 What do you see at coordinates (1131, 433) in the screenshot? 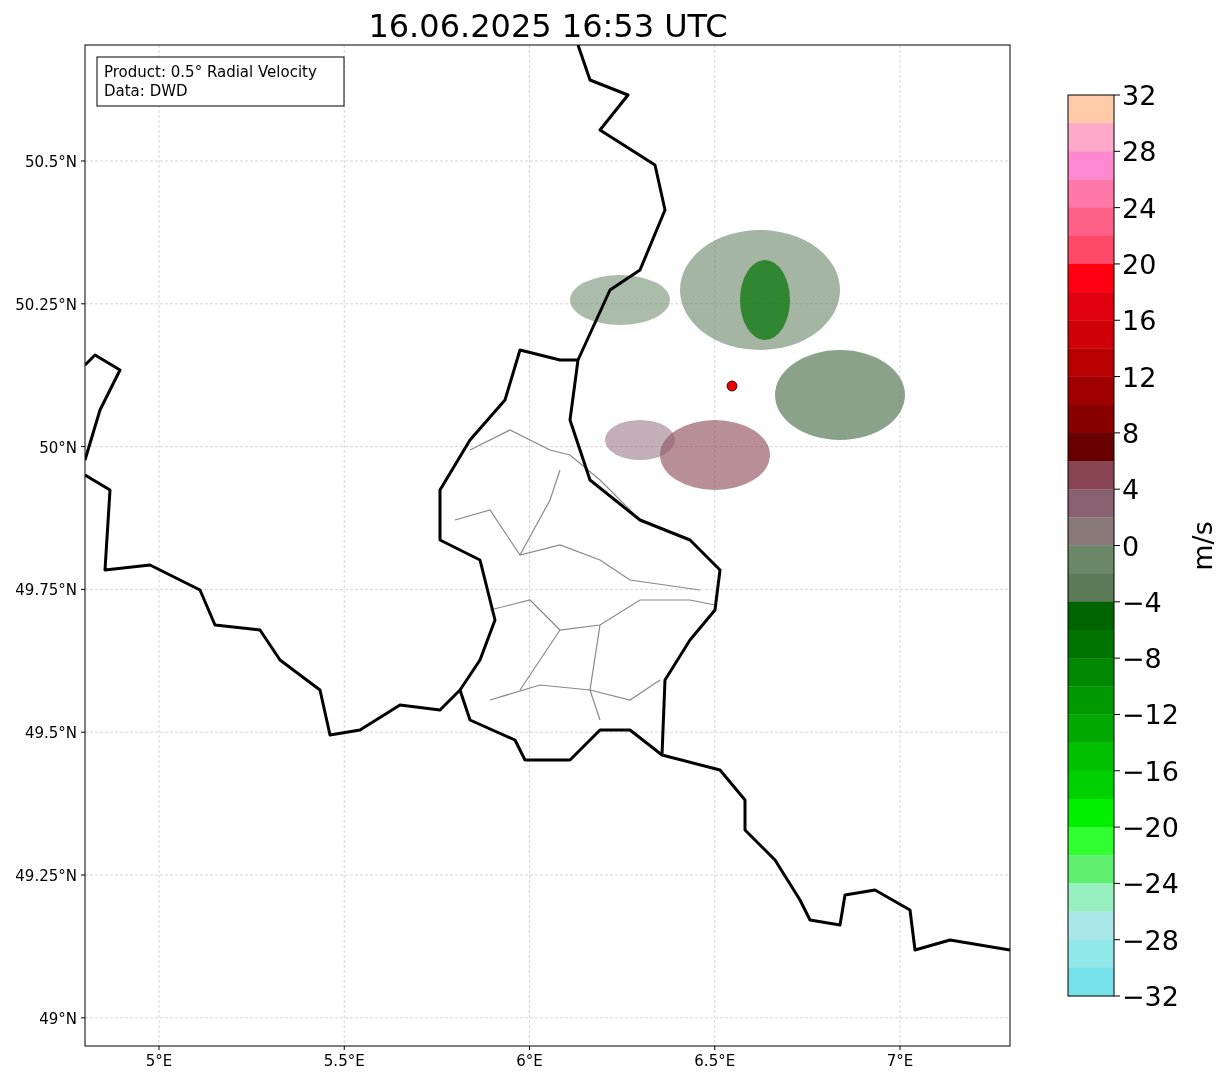
I see `colorbar-tick-label: 8` at bounding box center [1131, 433].